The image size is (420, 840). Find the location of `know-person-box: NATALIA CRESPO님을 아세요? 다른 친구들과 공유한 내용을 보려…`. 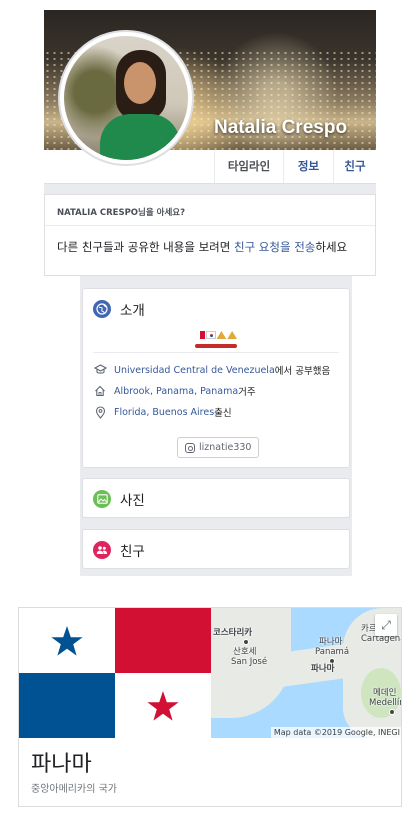

know-person-box: NATALIA CRESPO님을 아세요? 다른 친구들과 공유한 내용을 보려… is located at coordinates (210, 235).